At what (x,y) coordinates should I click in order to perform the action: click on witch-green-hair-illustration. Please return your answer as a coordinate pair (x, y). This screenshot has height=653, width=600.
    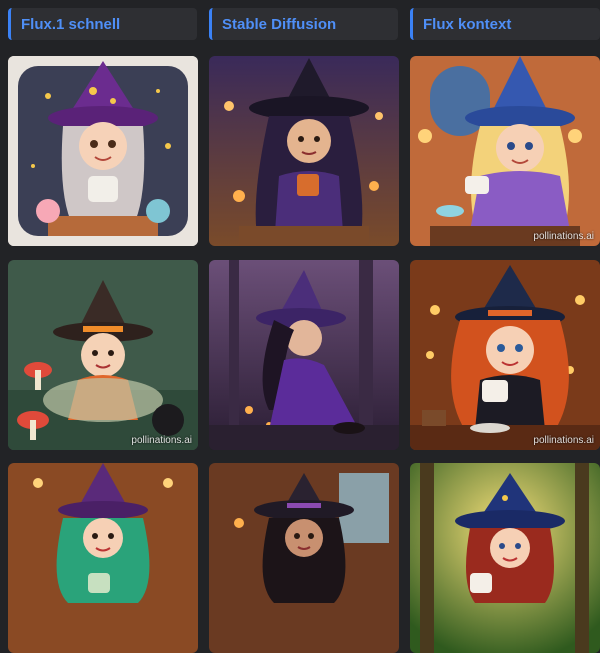
    Looking at the image, I should click on (103, 558).